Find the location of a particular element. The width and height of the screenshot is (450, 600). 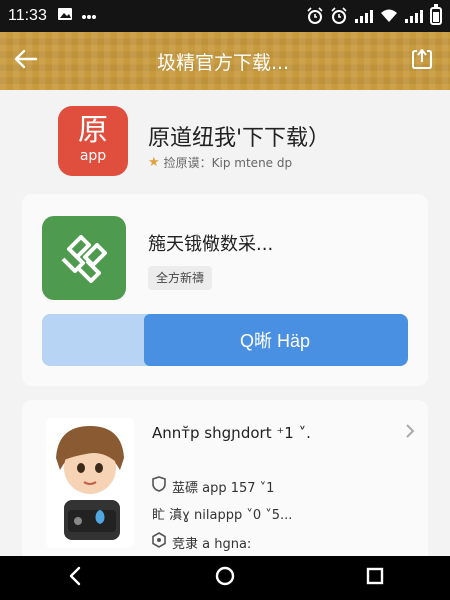

recents-square-icon is located at coordinates (375, 578).